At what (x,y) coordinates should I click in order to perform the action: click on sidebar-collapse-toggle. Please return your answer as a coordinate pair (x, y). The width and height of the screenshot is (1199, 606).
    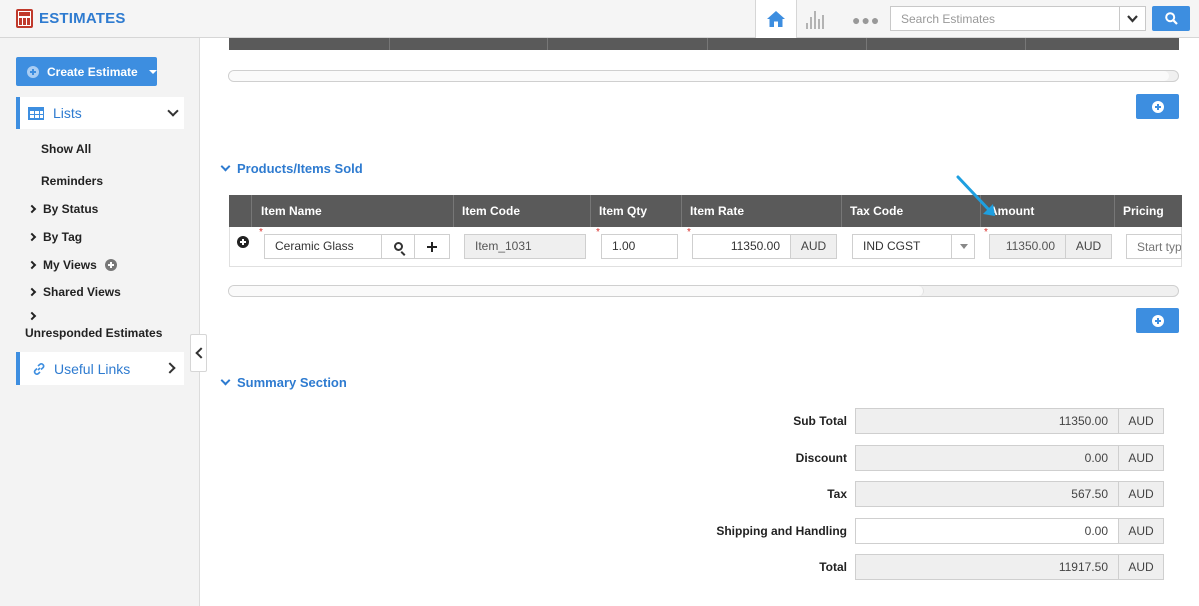
    Looking at the image, I should click on (198, 353).